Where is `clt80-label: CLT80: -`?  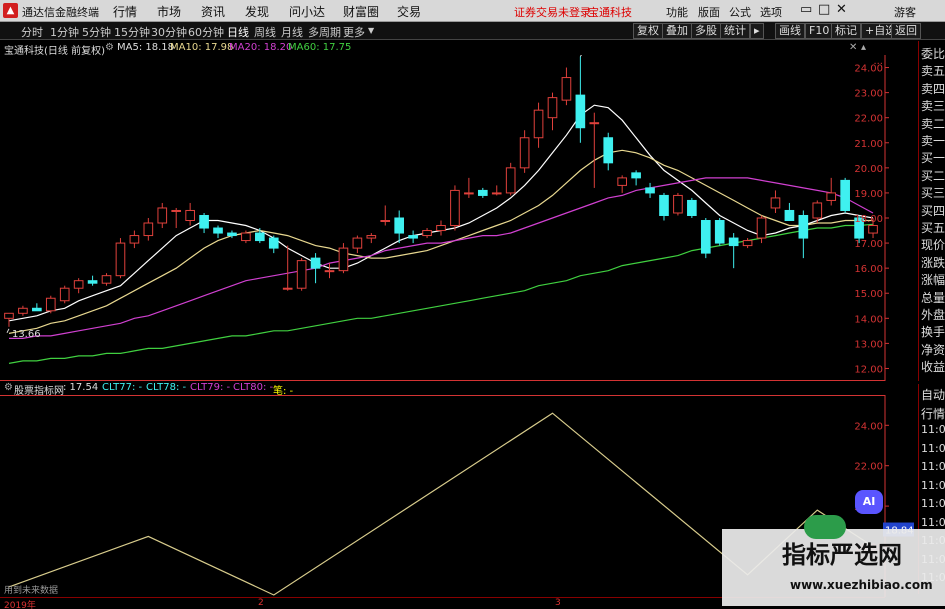 clt80-label: CLT80: - is located at coordinates (253, 387).